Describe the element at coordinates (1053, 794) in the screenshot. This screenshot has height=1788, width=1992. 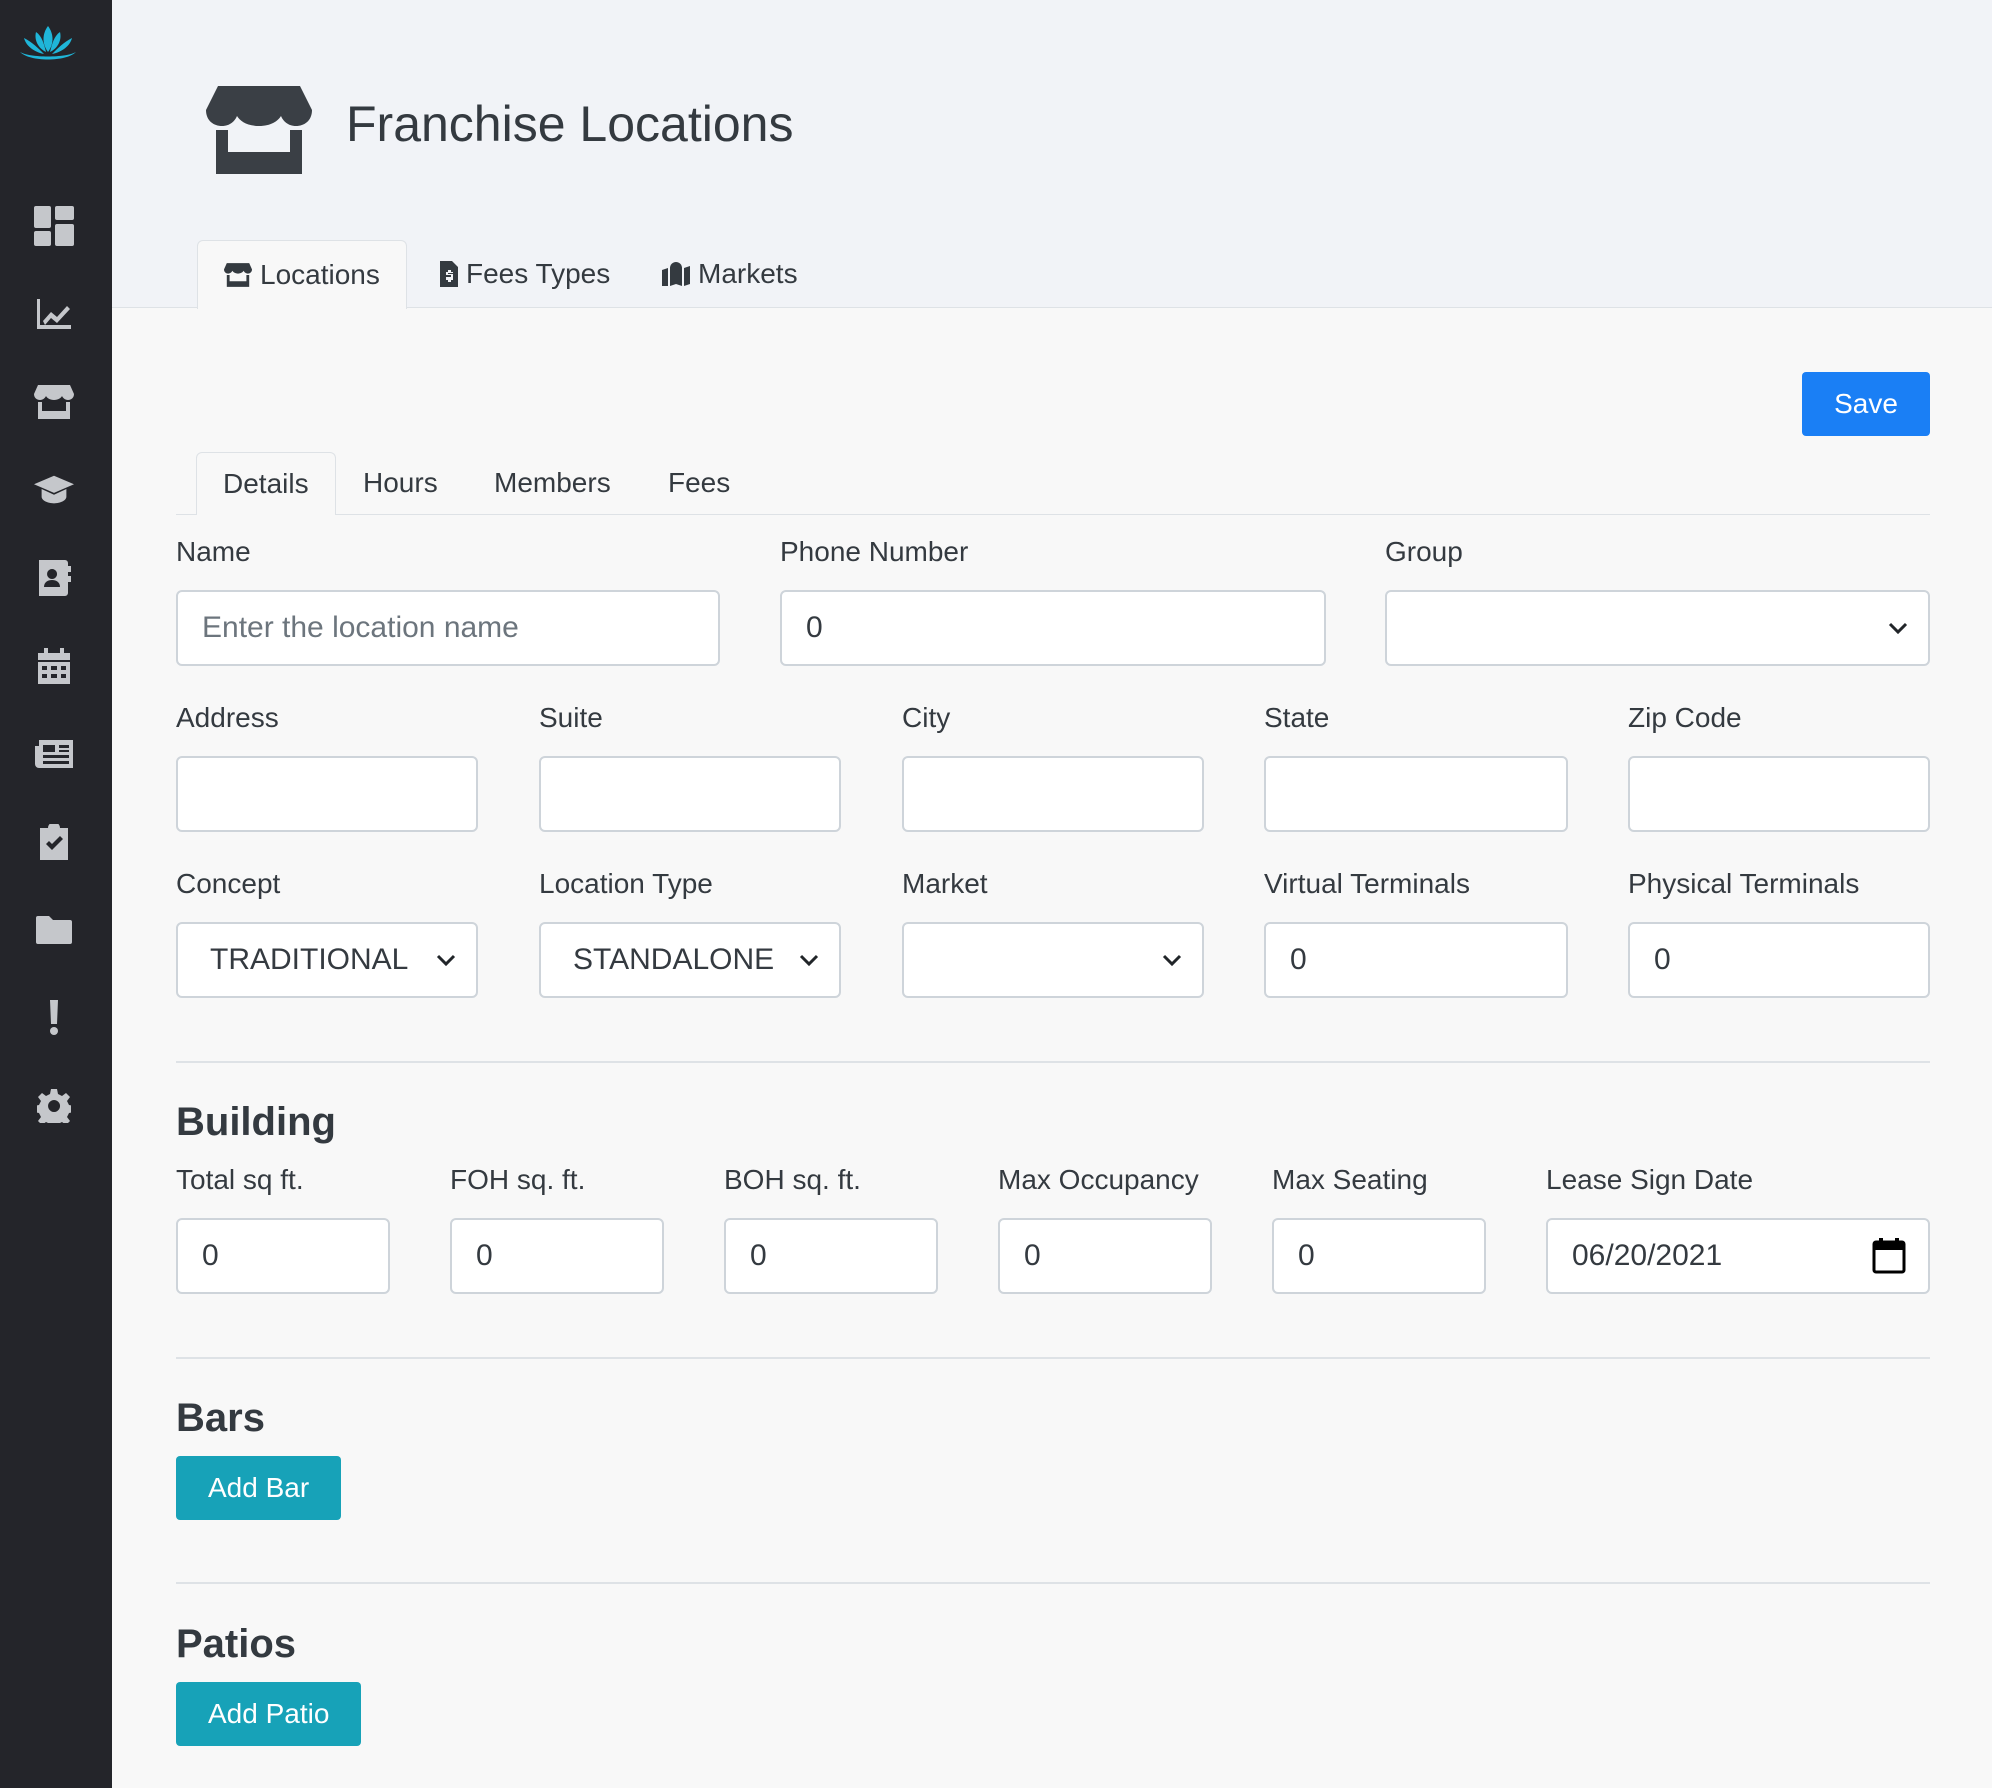
I see `city-input` at that location.